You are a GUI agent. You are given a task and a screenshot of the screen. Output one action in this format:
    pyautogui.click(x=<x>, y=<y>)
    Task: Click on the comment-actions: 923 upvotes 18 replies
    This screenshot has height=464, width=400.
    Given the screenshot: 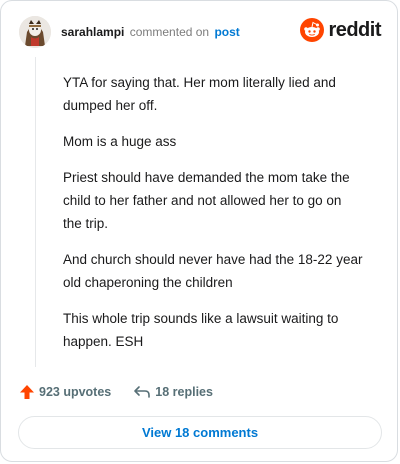 What is the action you would take?
    pyautogui.click(x=127, y=392)
    